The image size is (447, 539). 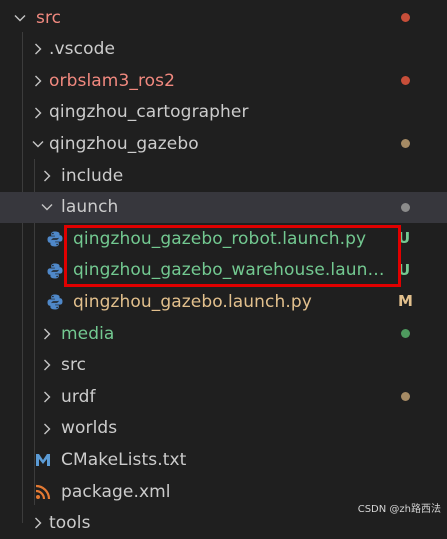 What do you see at coordinates (124, 143) in the screenshot?
I see `tree-item-label: qingzhou_gazebo` at bounding box center [124, 143].